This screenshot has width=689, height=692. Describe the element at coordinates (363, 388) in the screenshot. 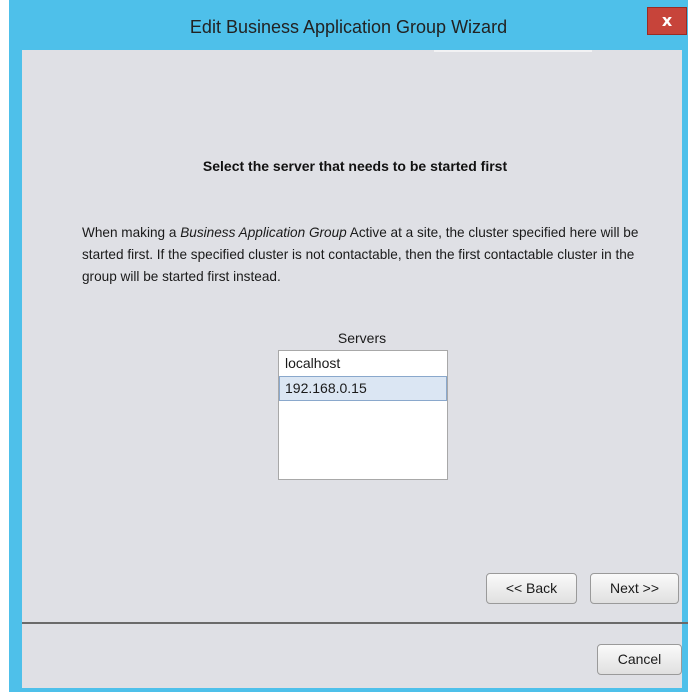

I see `list-item-192-168-0-15: 192.168.0.15` at that location.